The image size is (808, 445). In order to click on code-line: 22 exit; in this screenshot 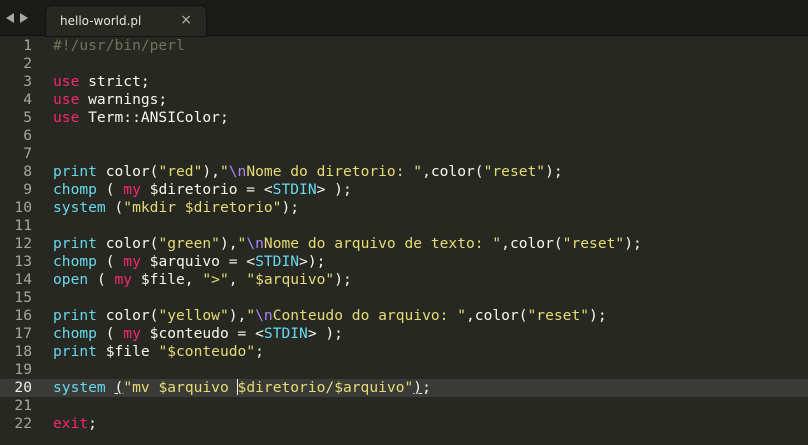, I will do `click(404, 424)`.